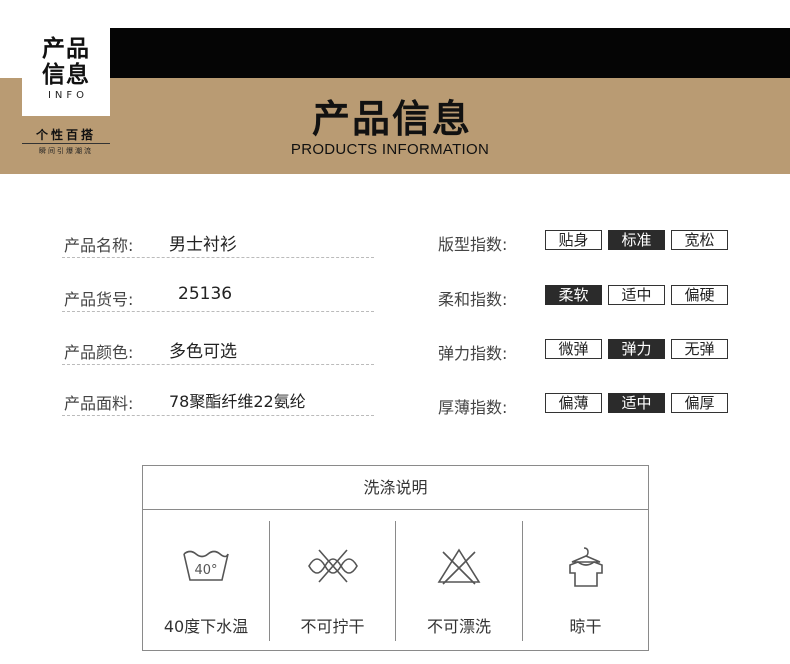 This screenshot has width=790, height=664. What do you see at coordinates (699, 349) in the screenshot?
I see `elasticity-option-none: 无弹` at bounding box center [699, 349].